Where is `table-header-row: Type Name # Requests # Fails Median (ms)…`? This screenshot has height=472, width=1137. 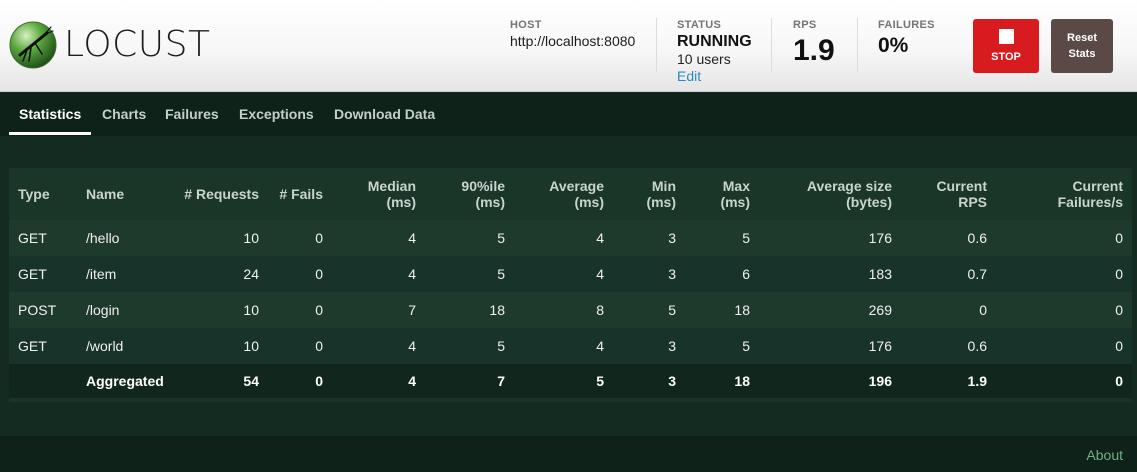 table-header-row: Type Name # Requests # Fails Median (ms)… is located at coordinates (570, 194).